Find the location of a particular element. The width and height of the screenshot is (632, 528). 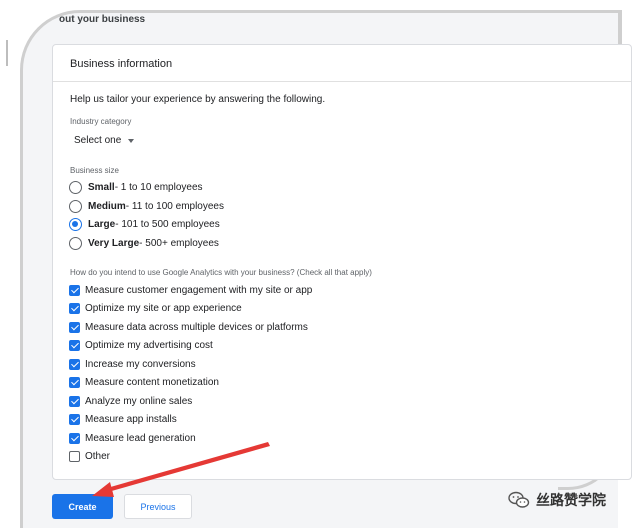

watermark: 丝路赞学院 is located at coordinates (557, 500).